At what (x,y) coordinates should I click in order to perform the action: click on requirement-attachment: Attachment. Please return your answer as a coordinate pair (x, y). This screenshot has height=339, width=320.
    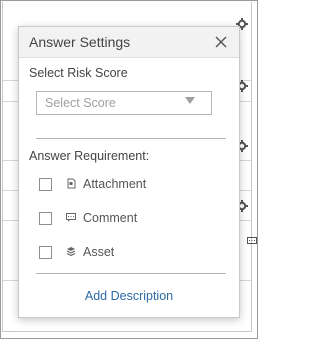
    Looking at the image, I should click on (129, 185).